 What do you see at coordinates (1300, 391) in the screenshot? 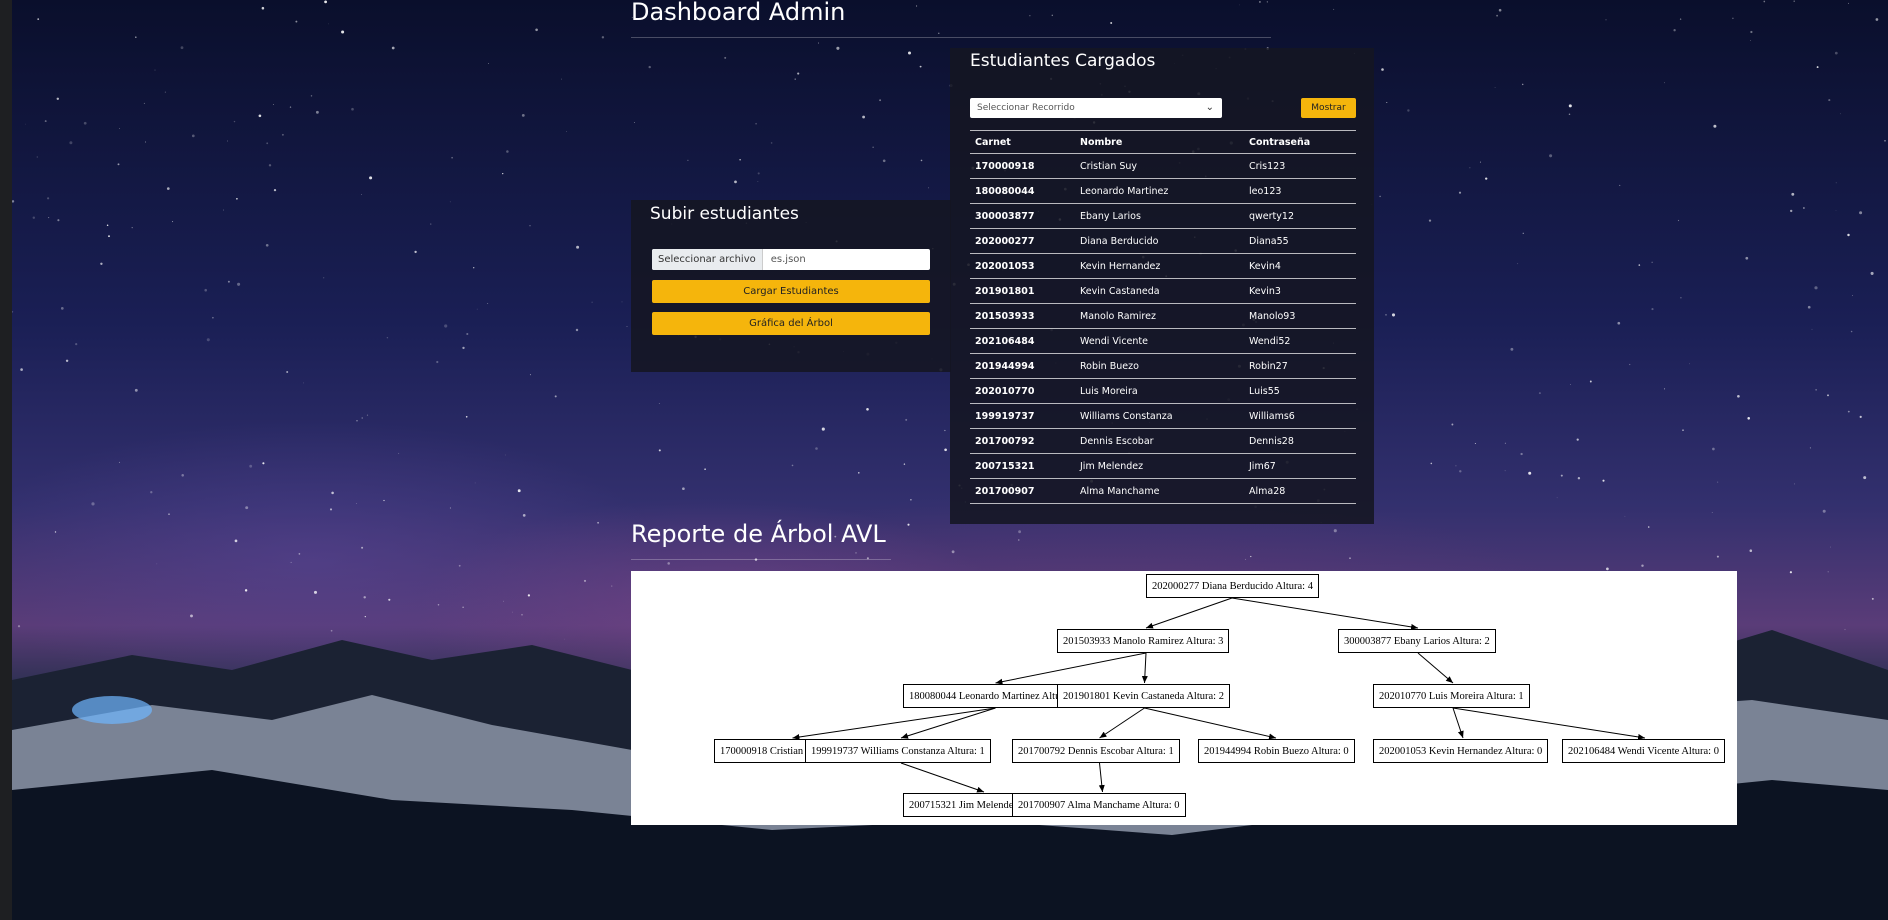
I see `contrasena-cell: Luis55` at bounding box center [1300, 391].